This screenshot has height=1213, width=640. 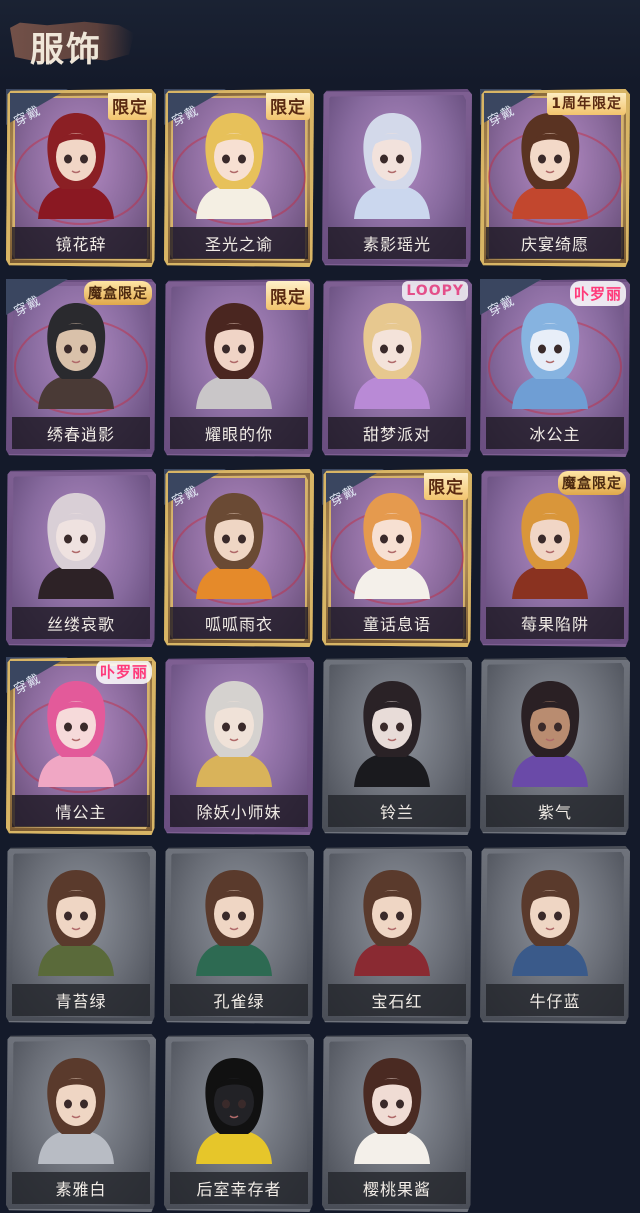 I want to click on header: 服饰, so click(x=320, y=42).